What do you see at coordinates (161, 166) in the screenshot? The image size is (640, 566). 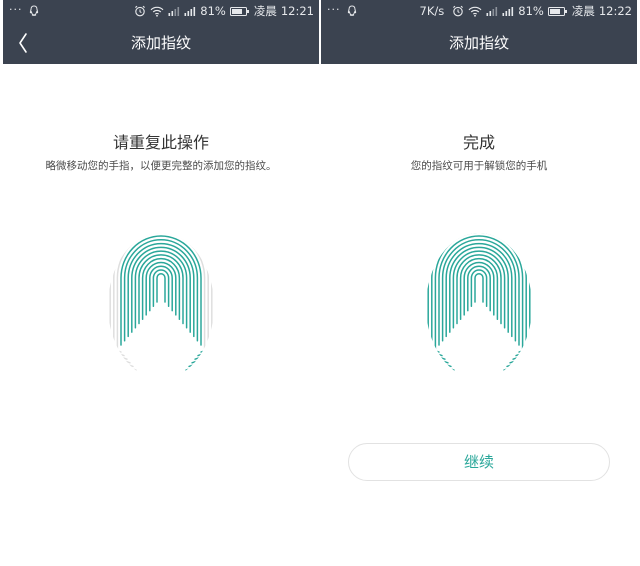 I see `instruction-text: 略微移动您的手指，以便更完整的添加您的指纹。` at bounding box center [161, 166].